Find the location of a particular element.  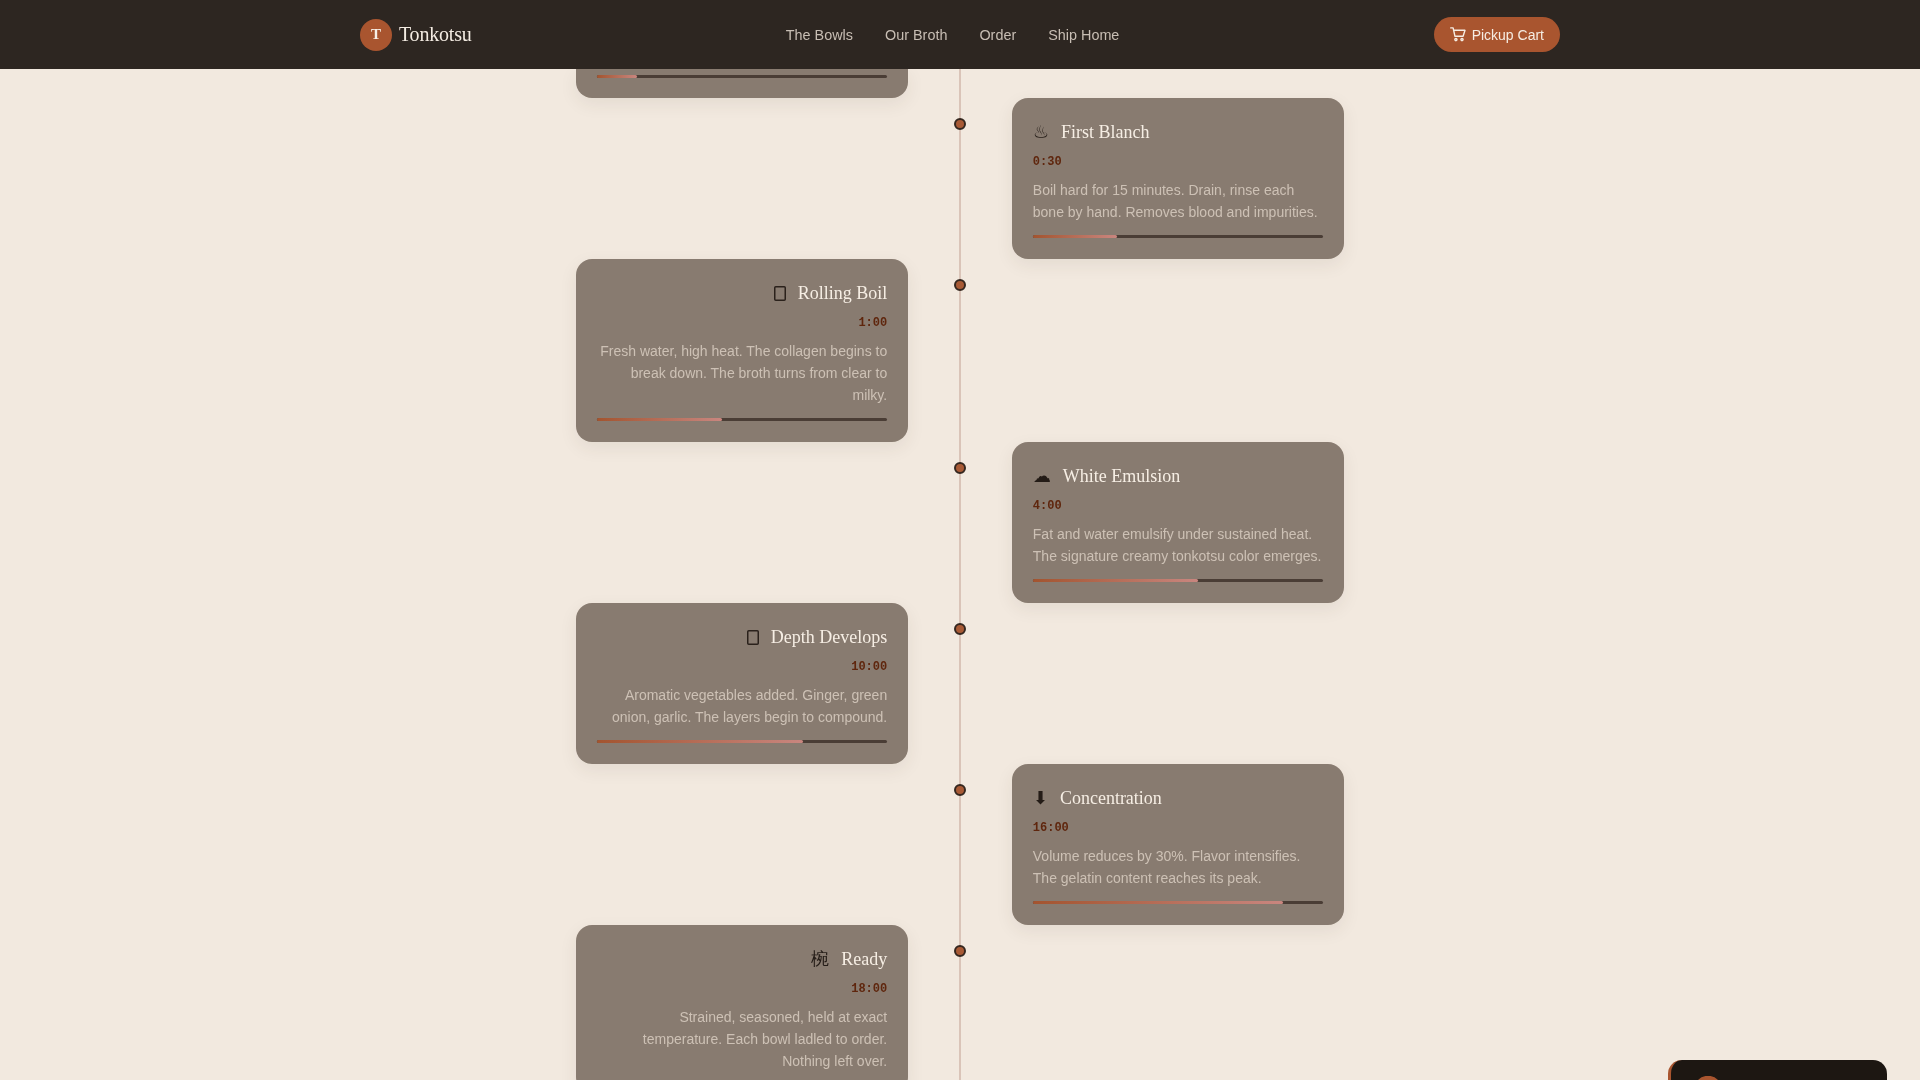

nav-link: Our Broth is located at coordinates (916, 34).